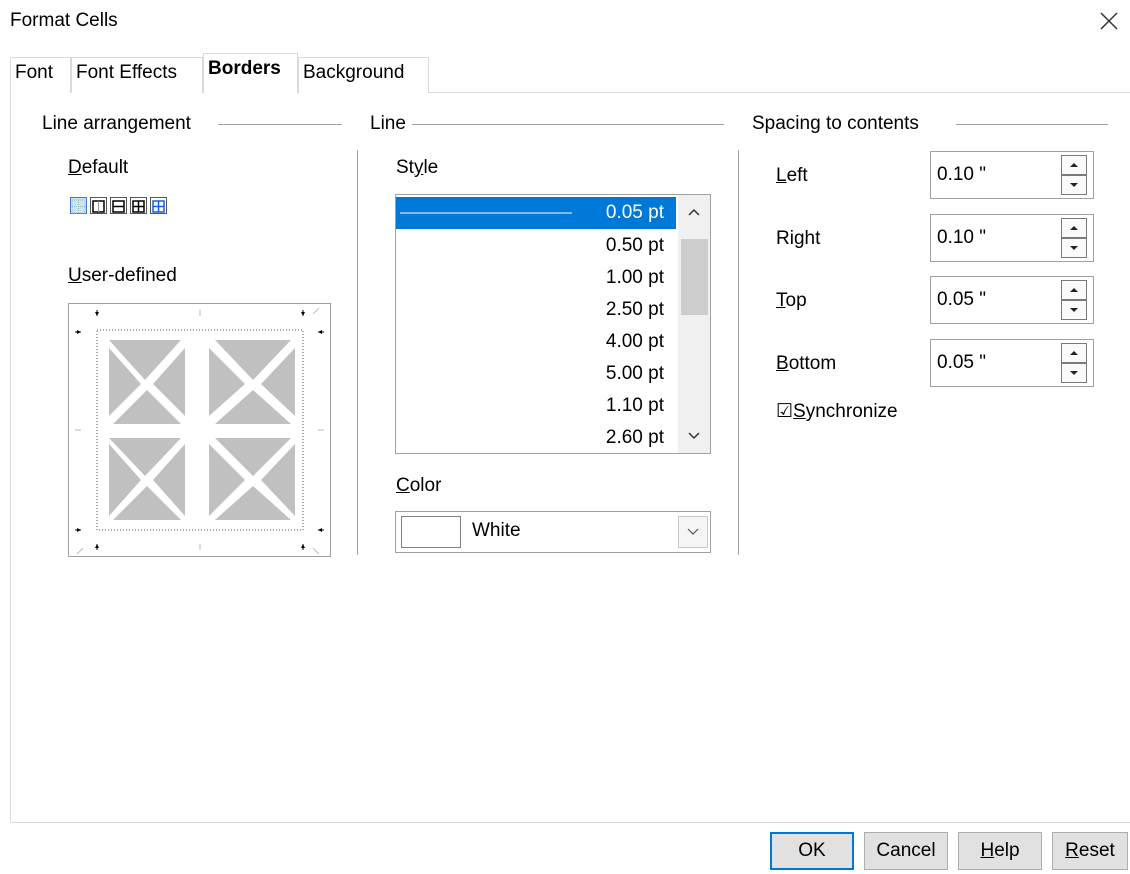  What do you see at coordinates (837, 411) in the screenshot?
I see `synchronize-checkbox: ☑Synchronize` at bounding box center [837, 411].